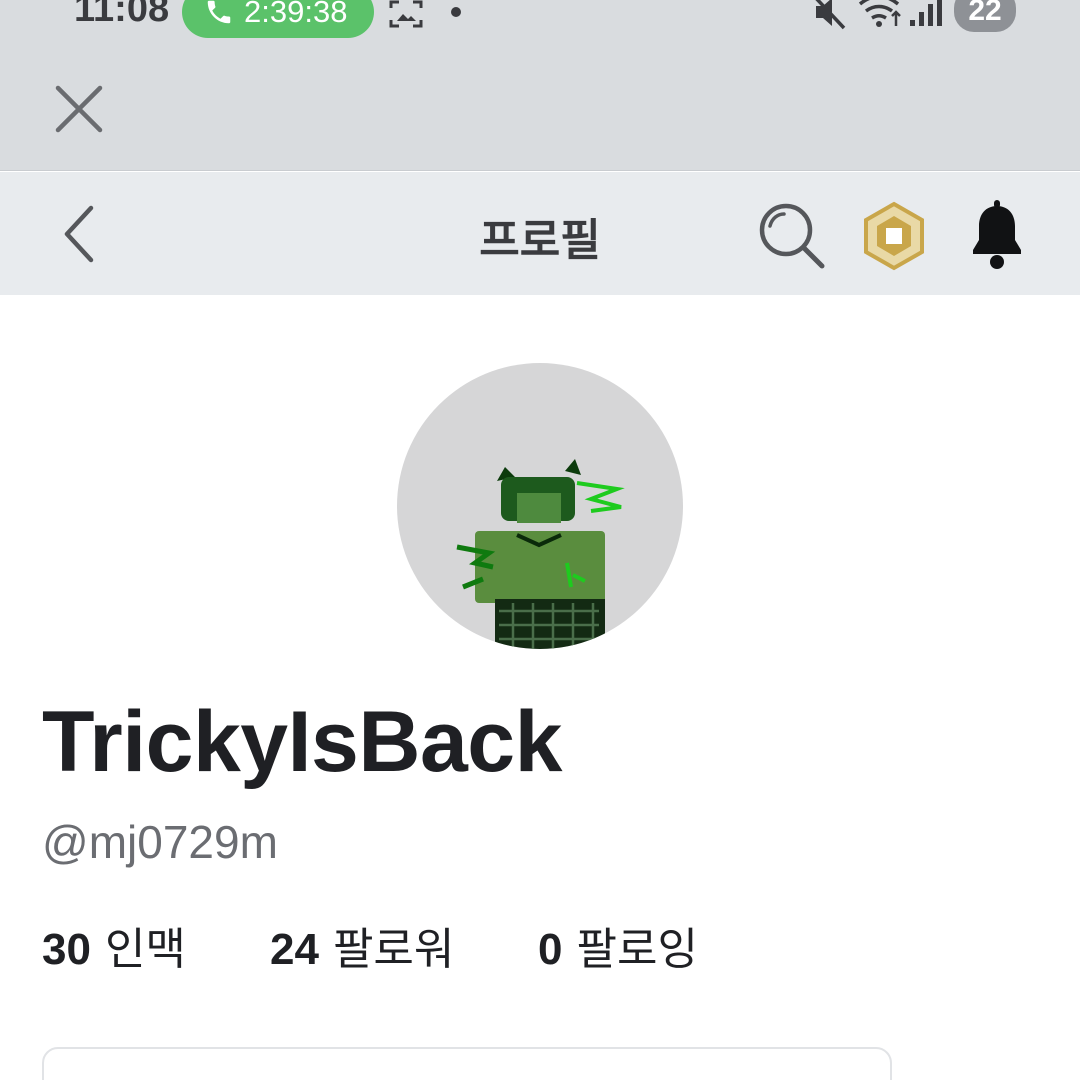 Image resolution: width=1080 pixels, height=1080 pixels. Describe the element at coordinates (997, 236) in the screenshot. I see `bell-icon` at that location.